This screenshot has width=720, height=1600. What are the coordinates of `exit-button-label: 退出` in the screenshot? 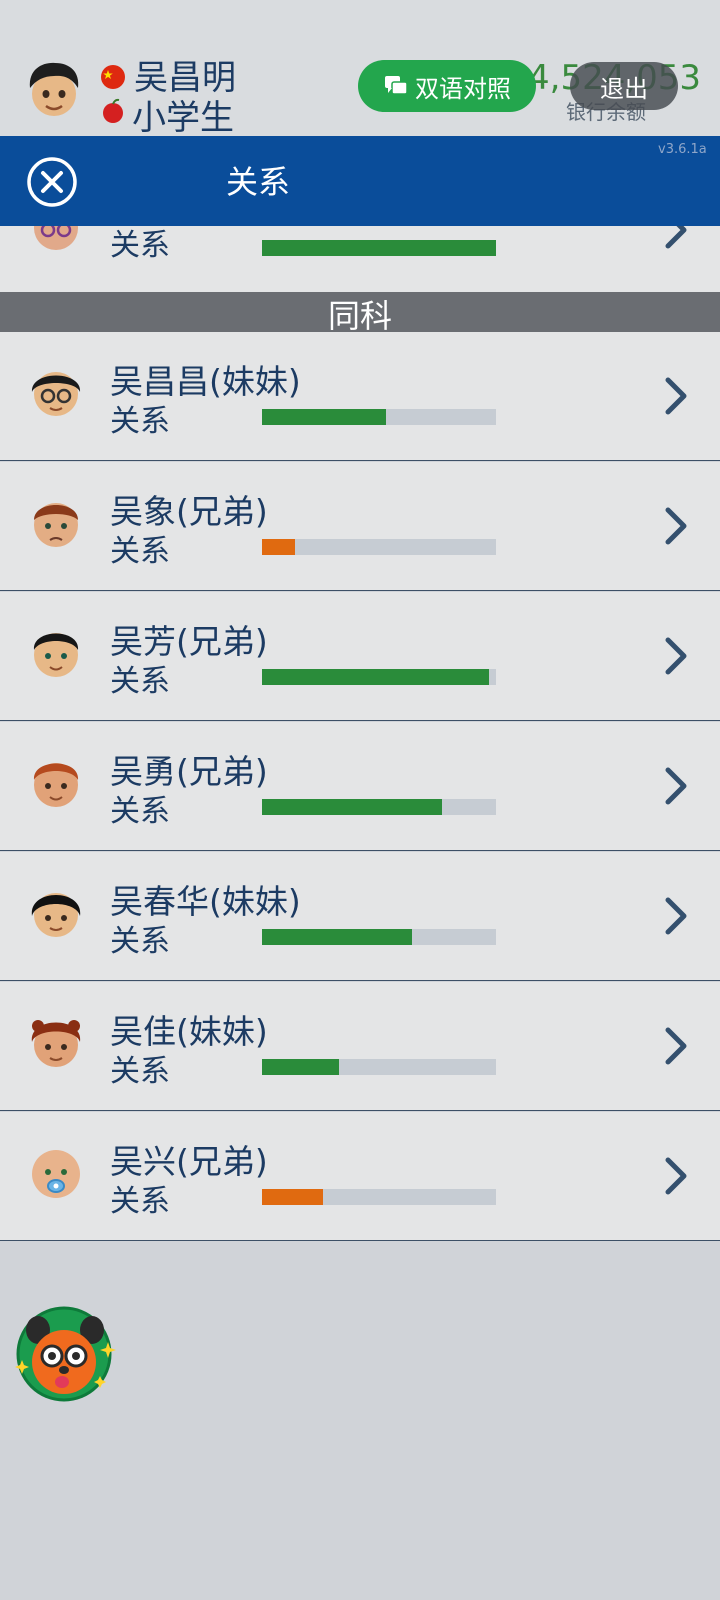 It's located at (624, 88).